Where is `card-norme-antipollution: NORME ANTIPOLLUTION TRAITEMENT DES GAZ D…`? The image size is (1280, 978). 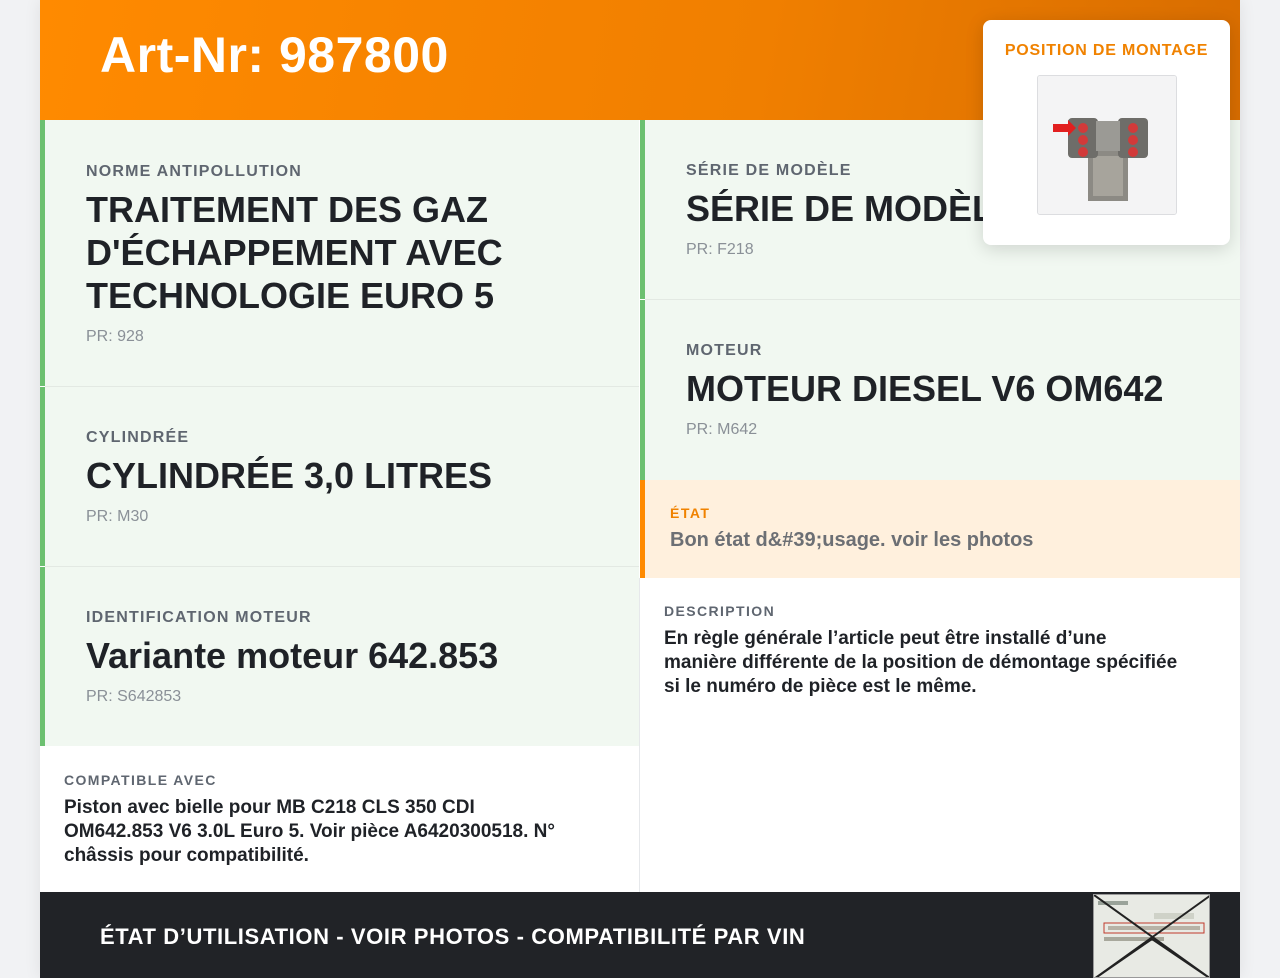
card-norme-antipollution: NORME ANTIPOLLUTION TRAITEMENT DES GAZ D… is located at coordinates (339, 253).